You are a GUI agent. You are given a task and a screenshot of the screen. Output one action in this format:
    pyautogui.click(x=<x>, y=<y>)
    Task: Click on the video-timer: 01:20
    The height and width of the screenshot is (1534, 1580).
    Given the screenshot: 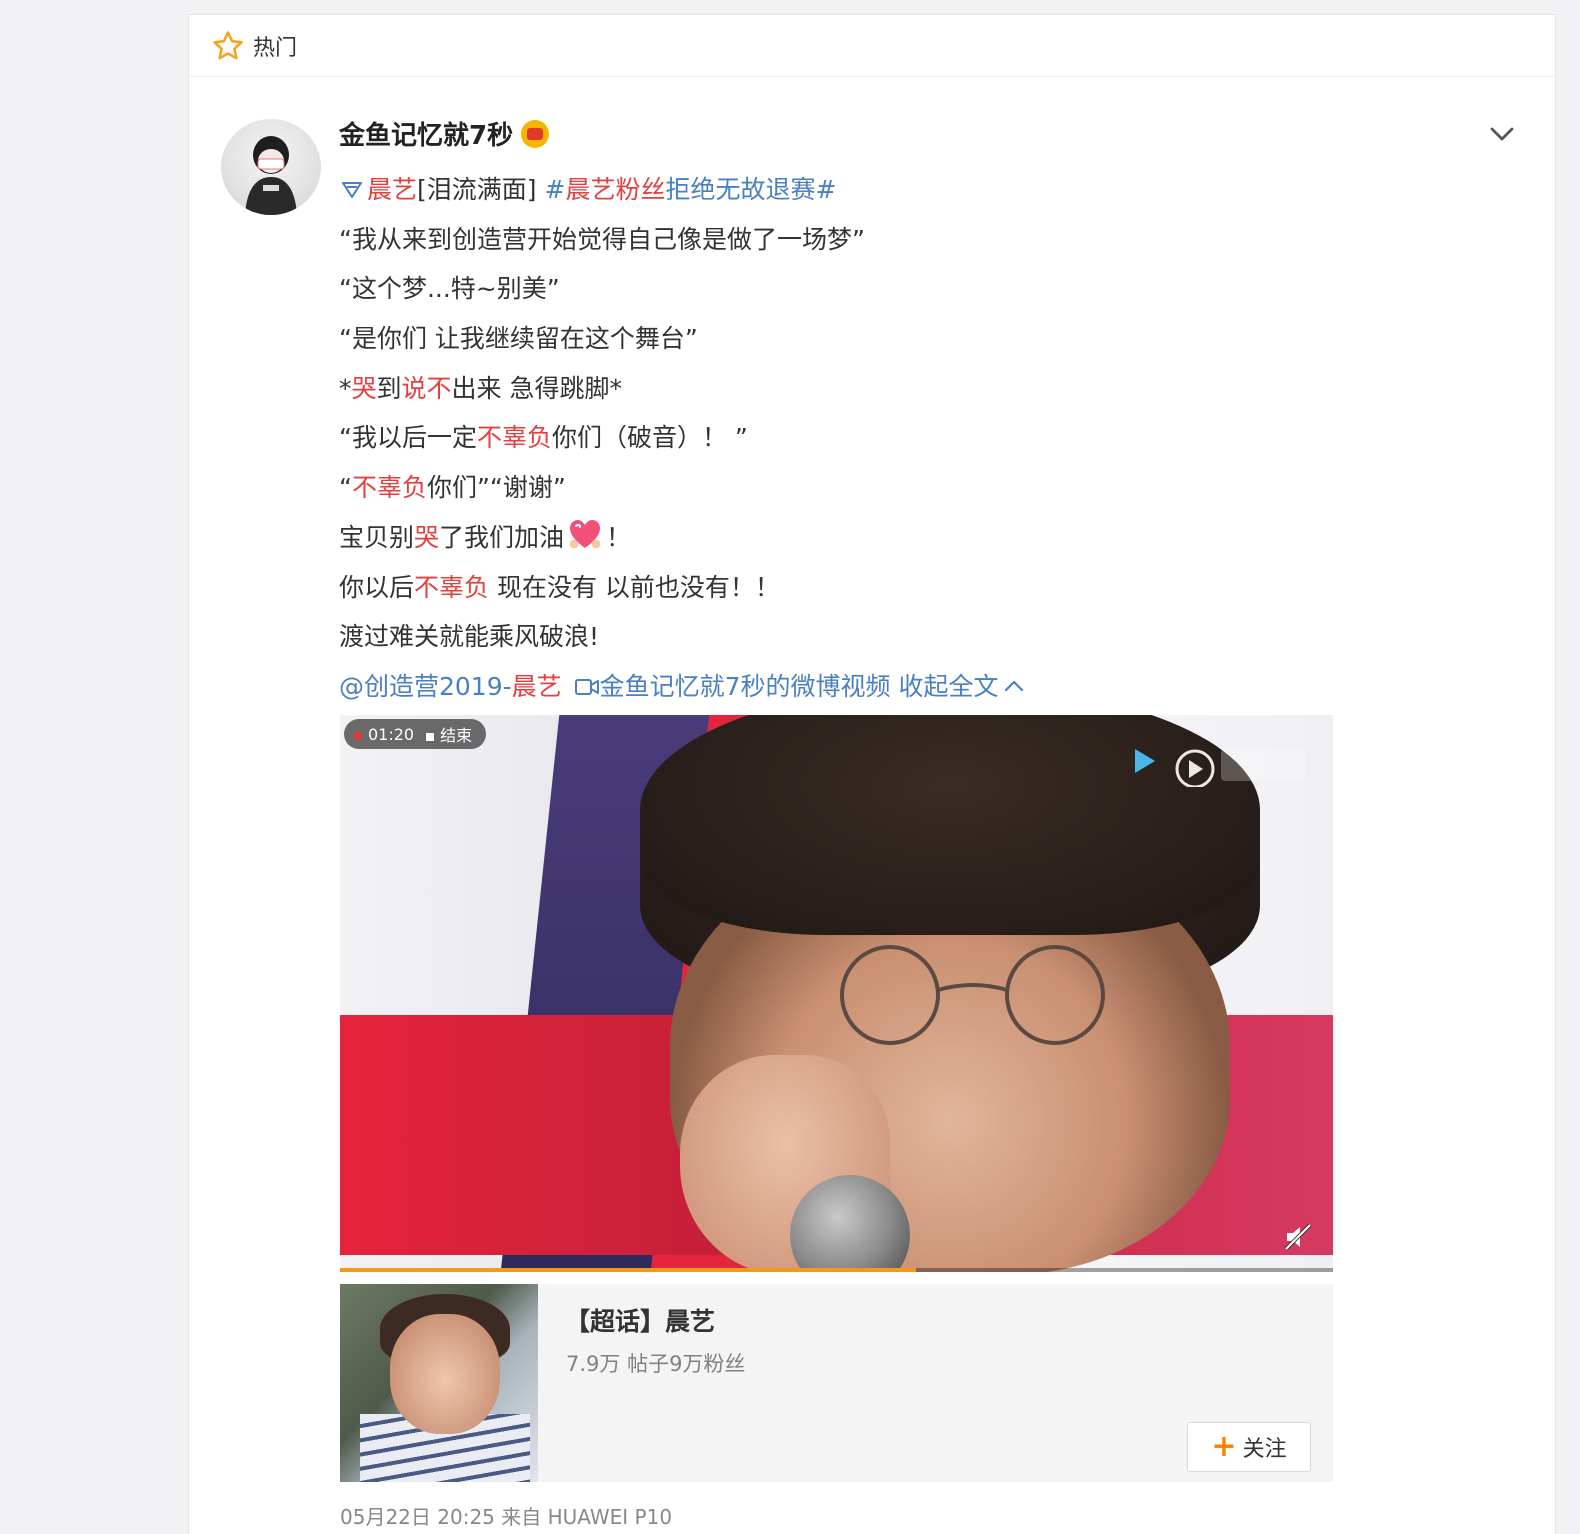 What is the action you would take?
    pyautogui.click(x=391, y=734)
    